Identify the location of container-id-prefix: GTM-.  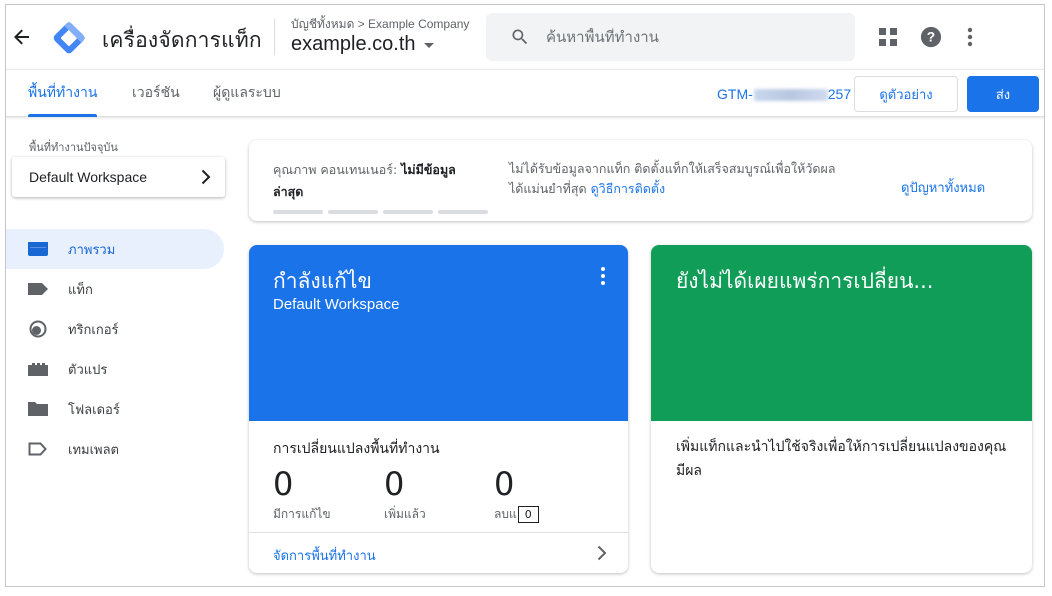
(735, 94).